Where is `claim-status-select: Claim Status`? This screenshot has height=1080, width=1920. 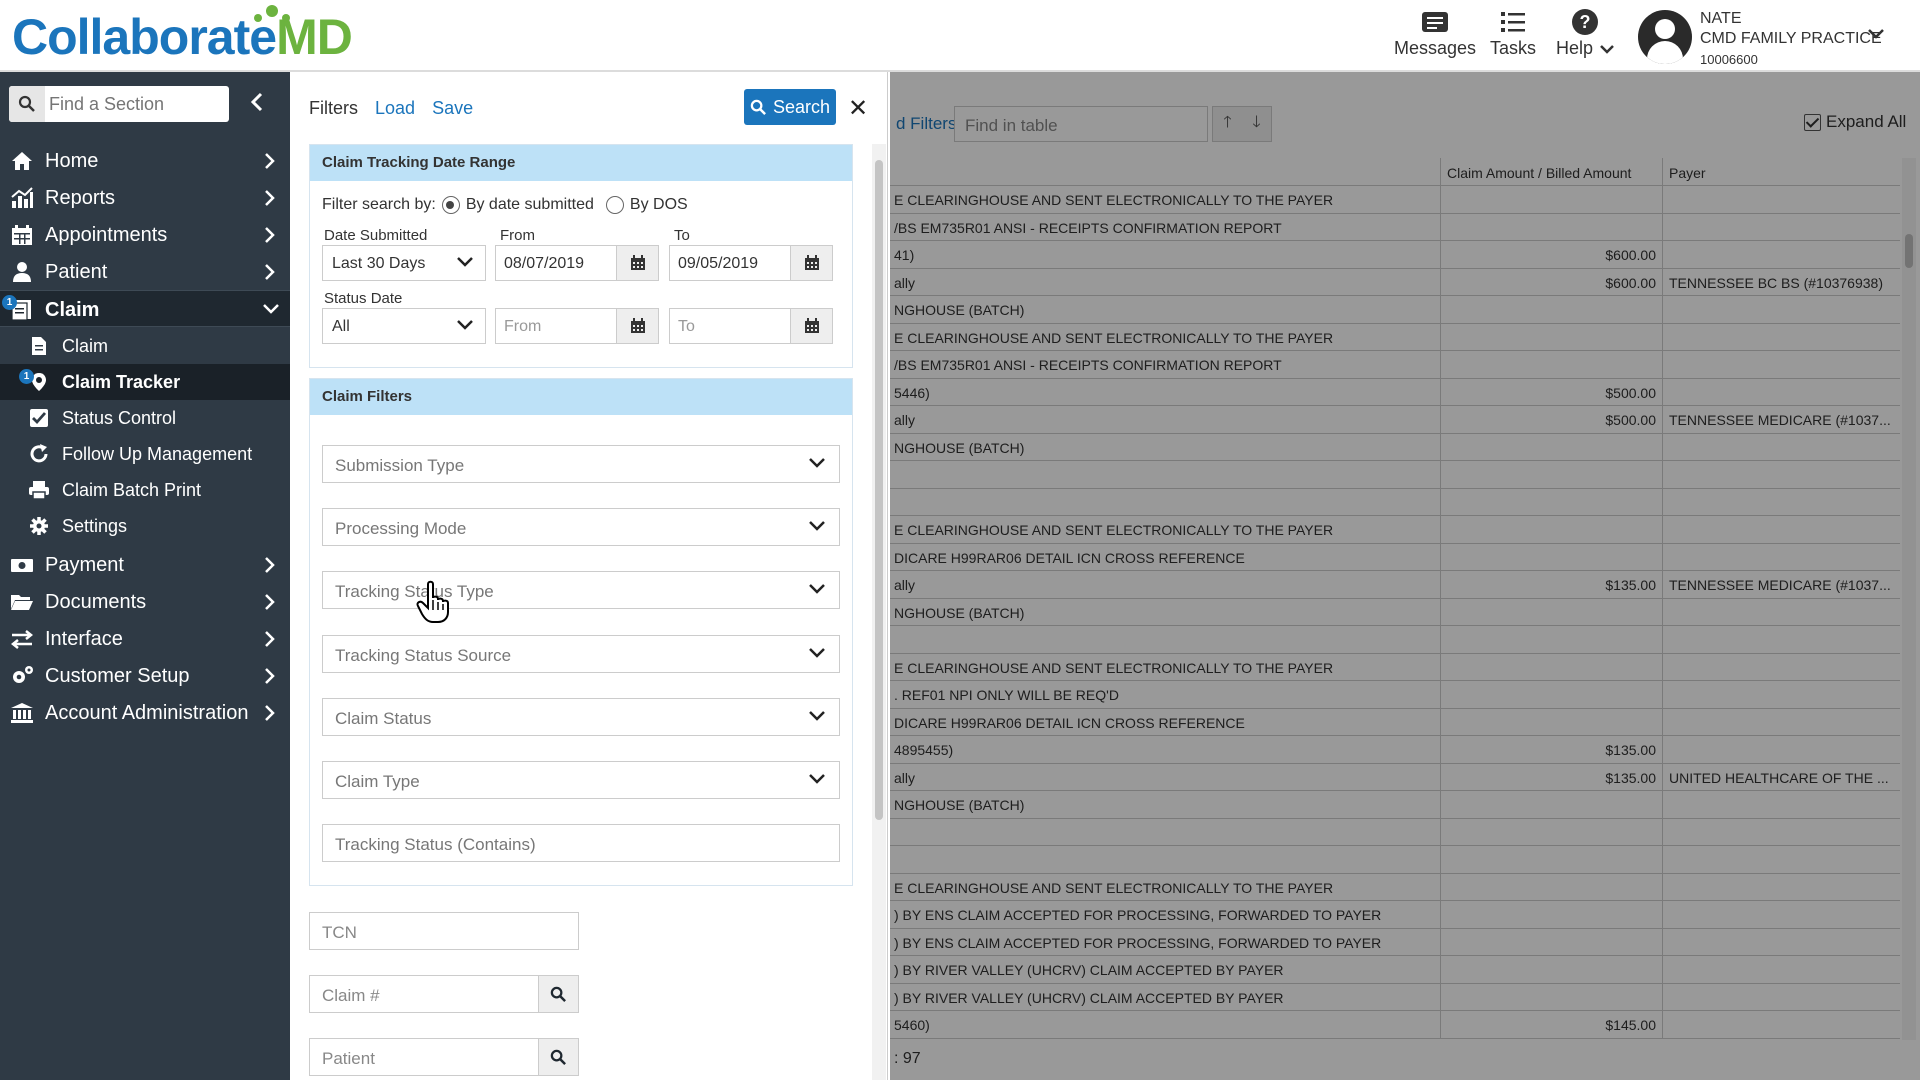 claim-status-select: Claim Status is located at coordinates (581, 717).